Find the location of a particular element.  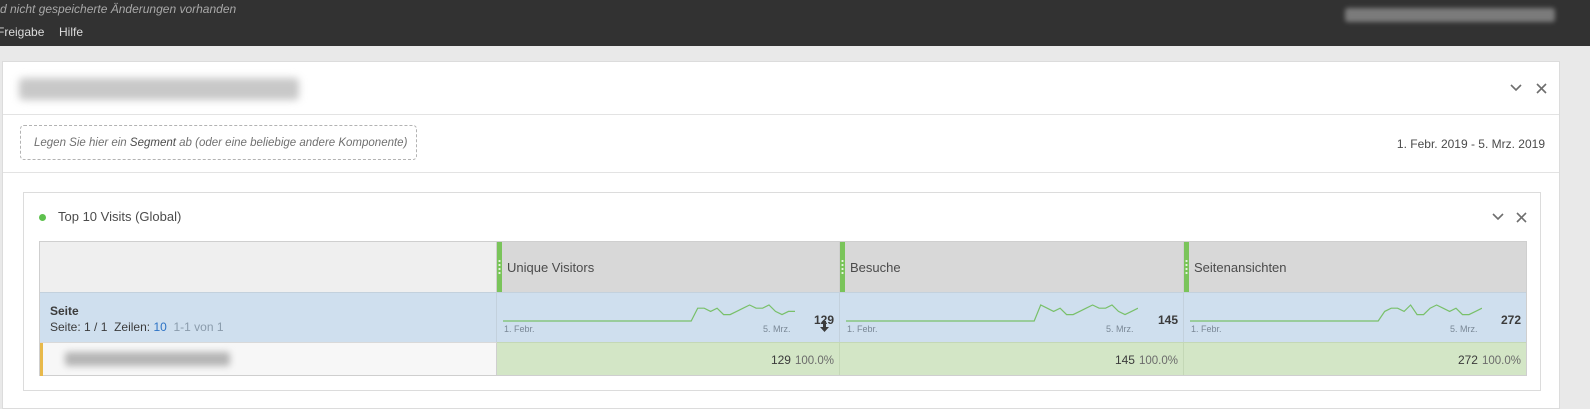

summary-cell-unique-visitors: 1. Febr. 5. Mrz. 129 is located at coordinates (668, 317).